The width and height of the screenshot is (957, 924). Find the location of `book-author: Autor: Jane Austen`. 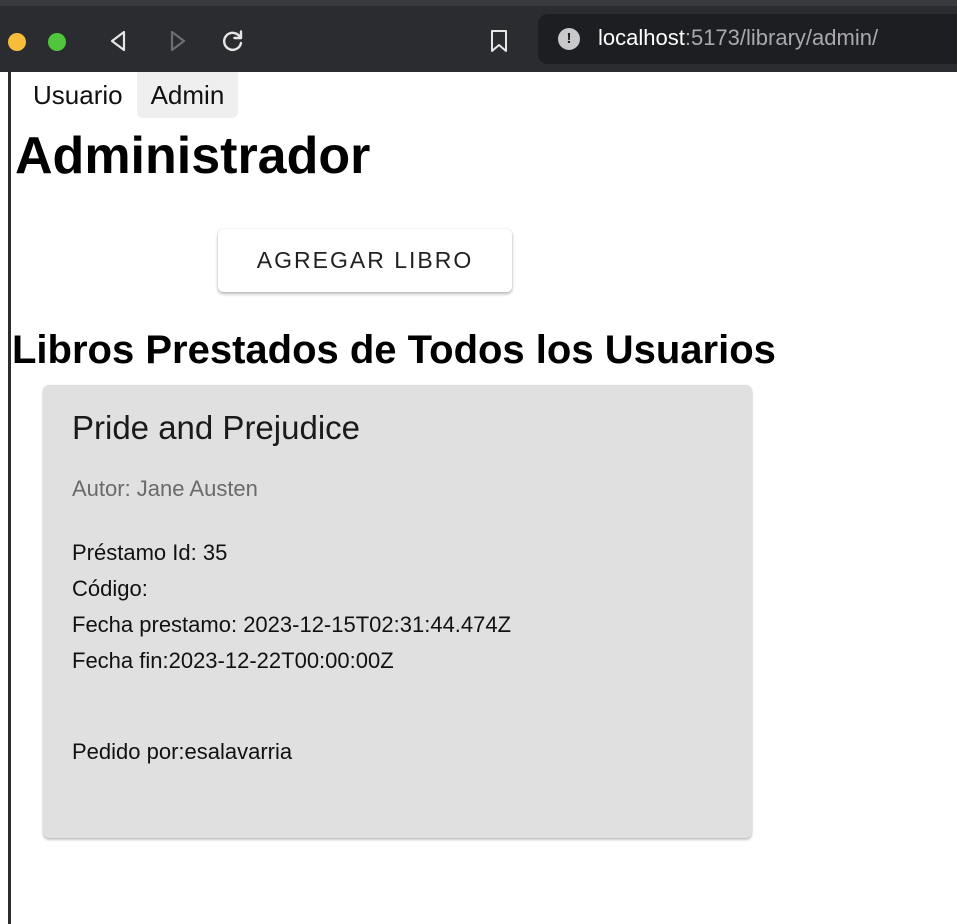

book-author: Autor: Jane Austen is located at coordinates (165, 488).